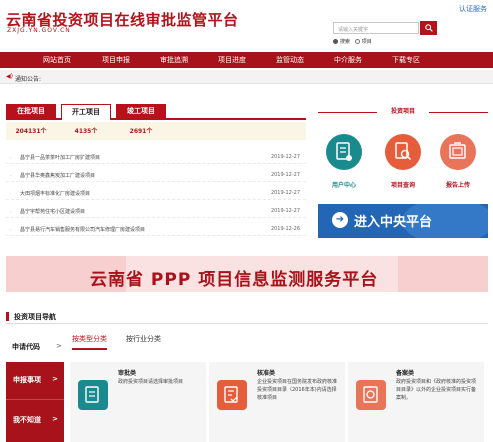 The width and height of the screenshot is (493, 442). What do you see at coordinates (9, 76) in the screenshot?
I see `speaker-icon: ◀)` at bounding box center [9, 76].